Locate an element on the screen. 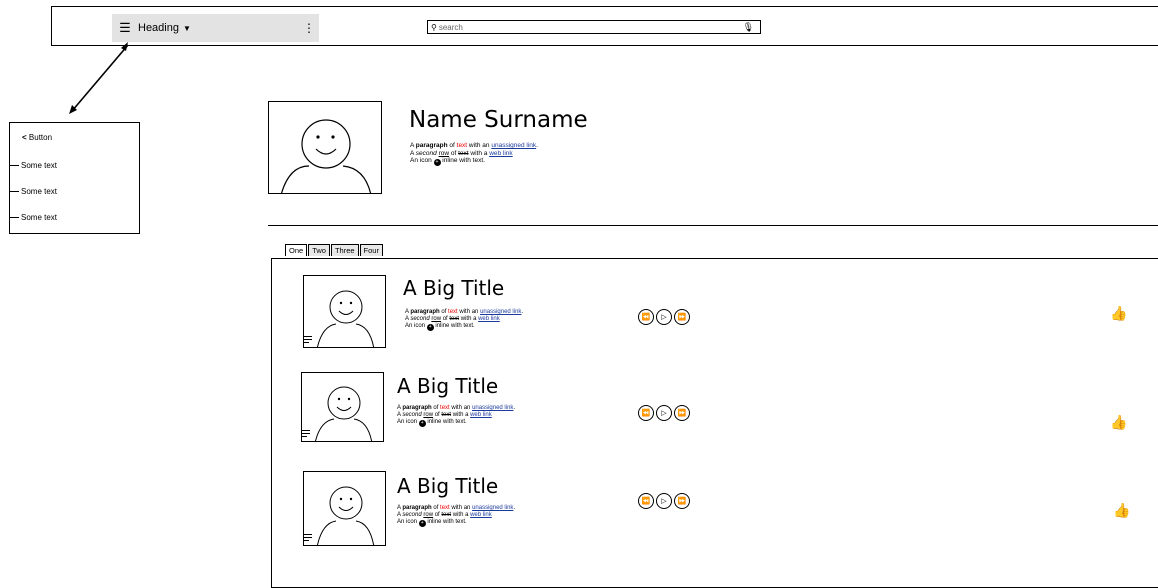  side-panel: < Button Some text Some text Some text is located at coordinates (74, 178).